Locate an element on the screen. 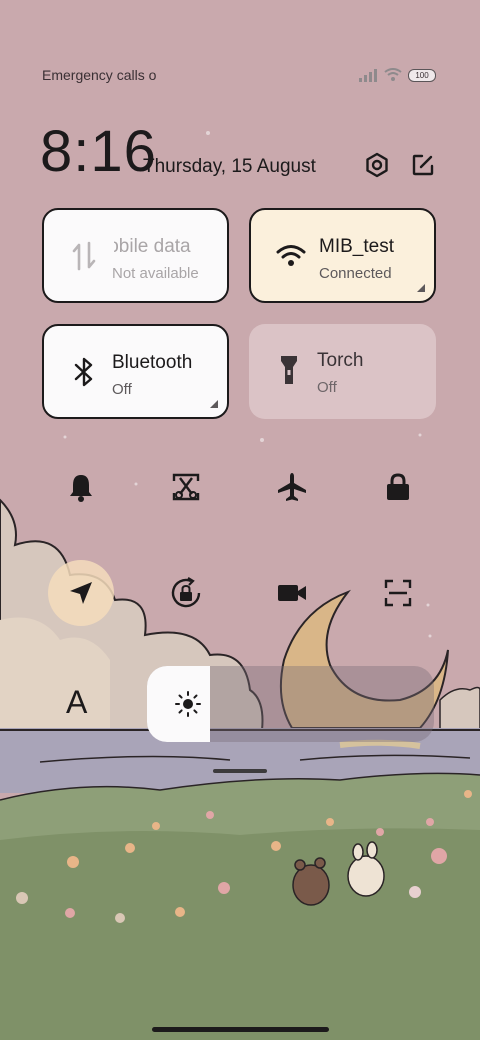  status-carrier-text: Emergency calls o is located at coordinates (99, 75).